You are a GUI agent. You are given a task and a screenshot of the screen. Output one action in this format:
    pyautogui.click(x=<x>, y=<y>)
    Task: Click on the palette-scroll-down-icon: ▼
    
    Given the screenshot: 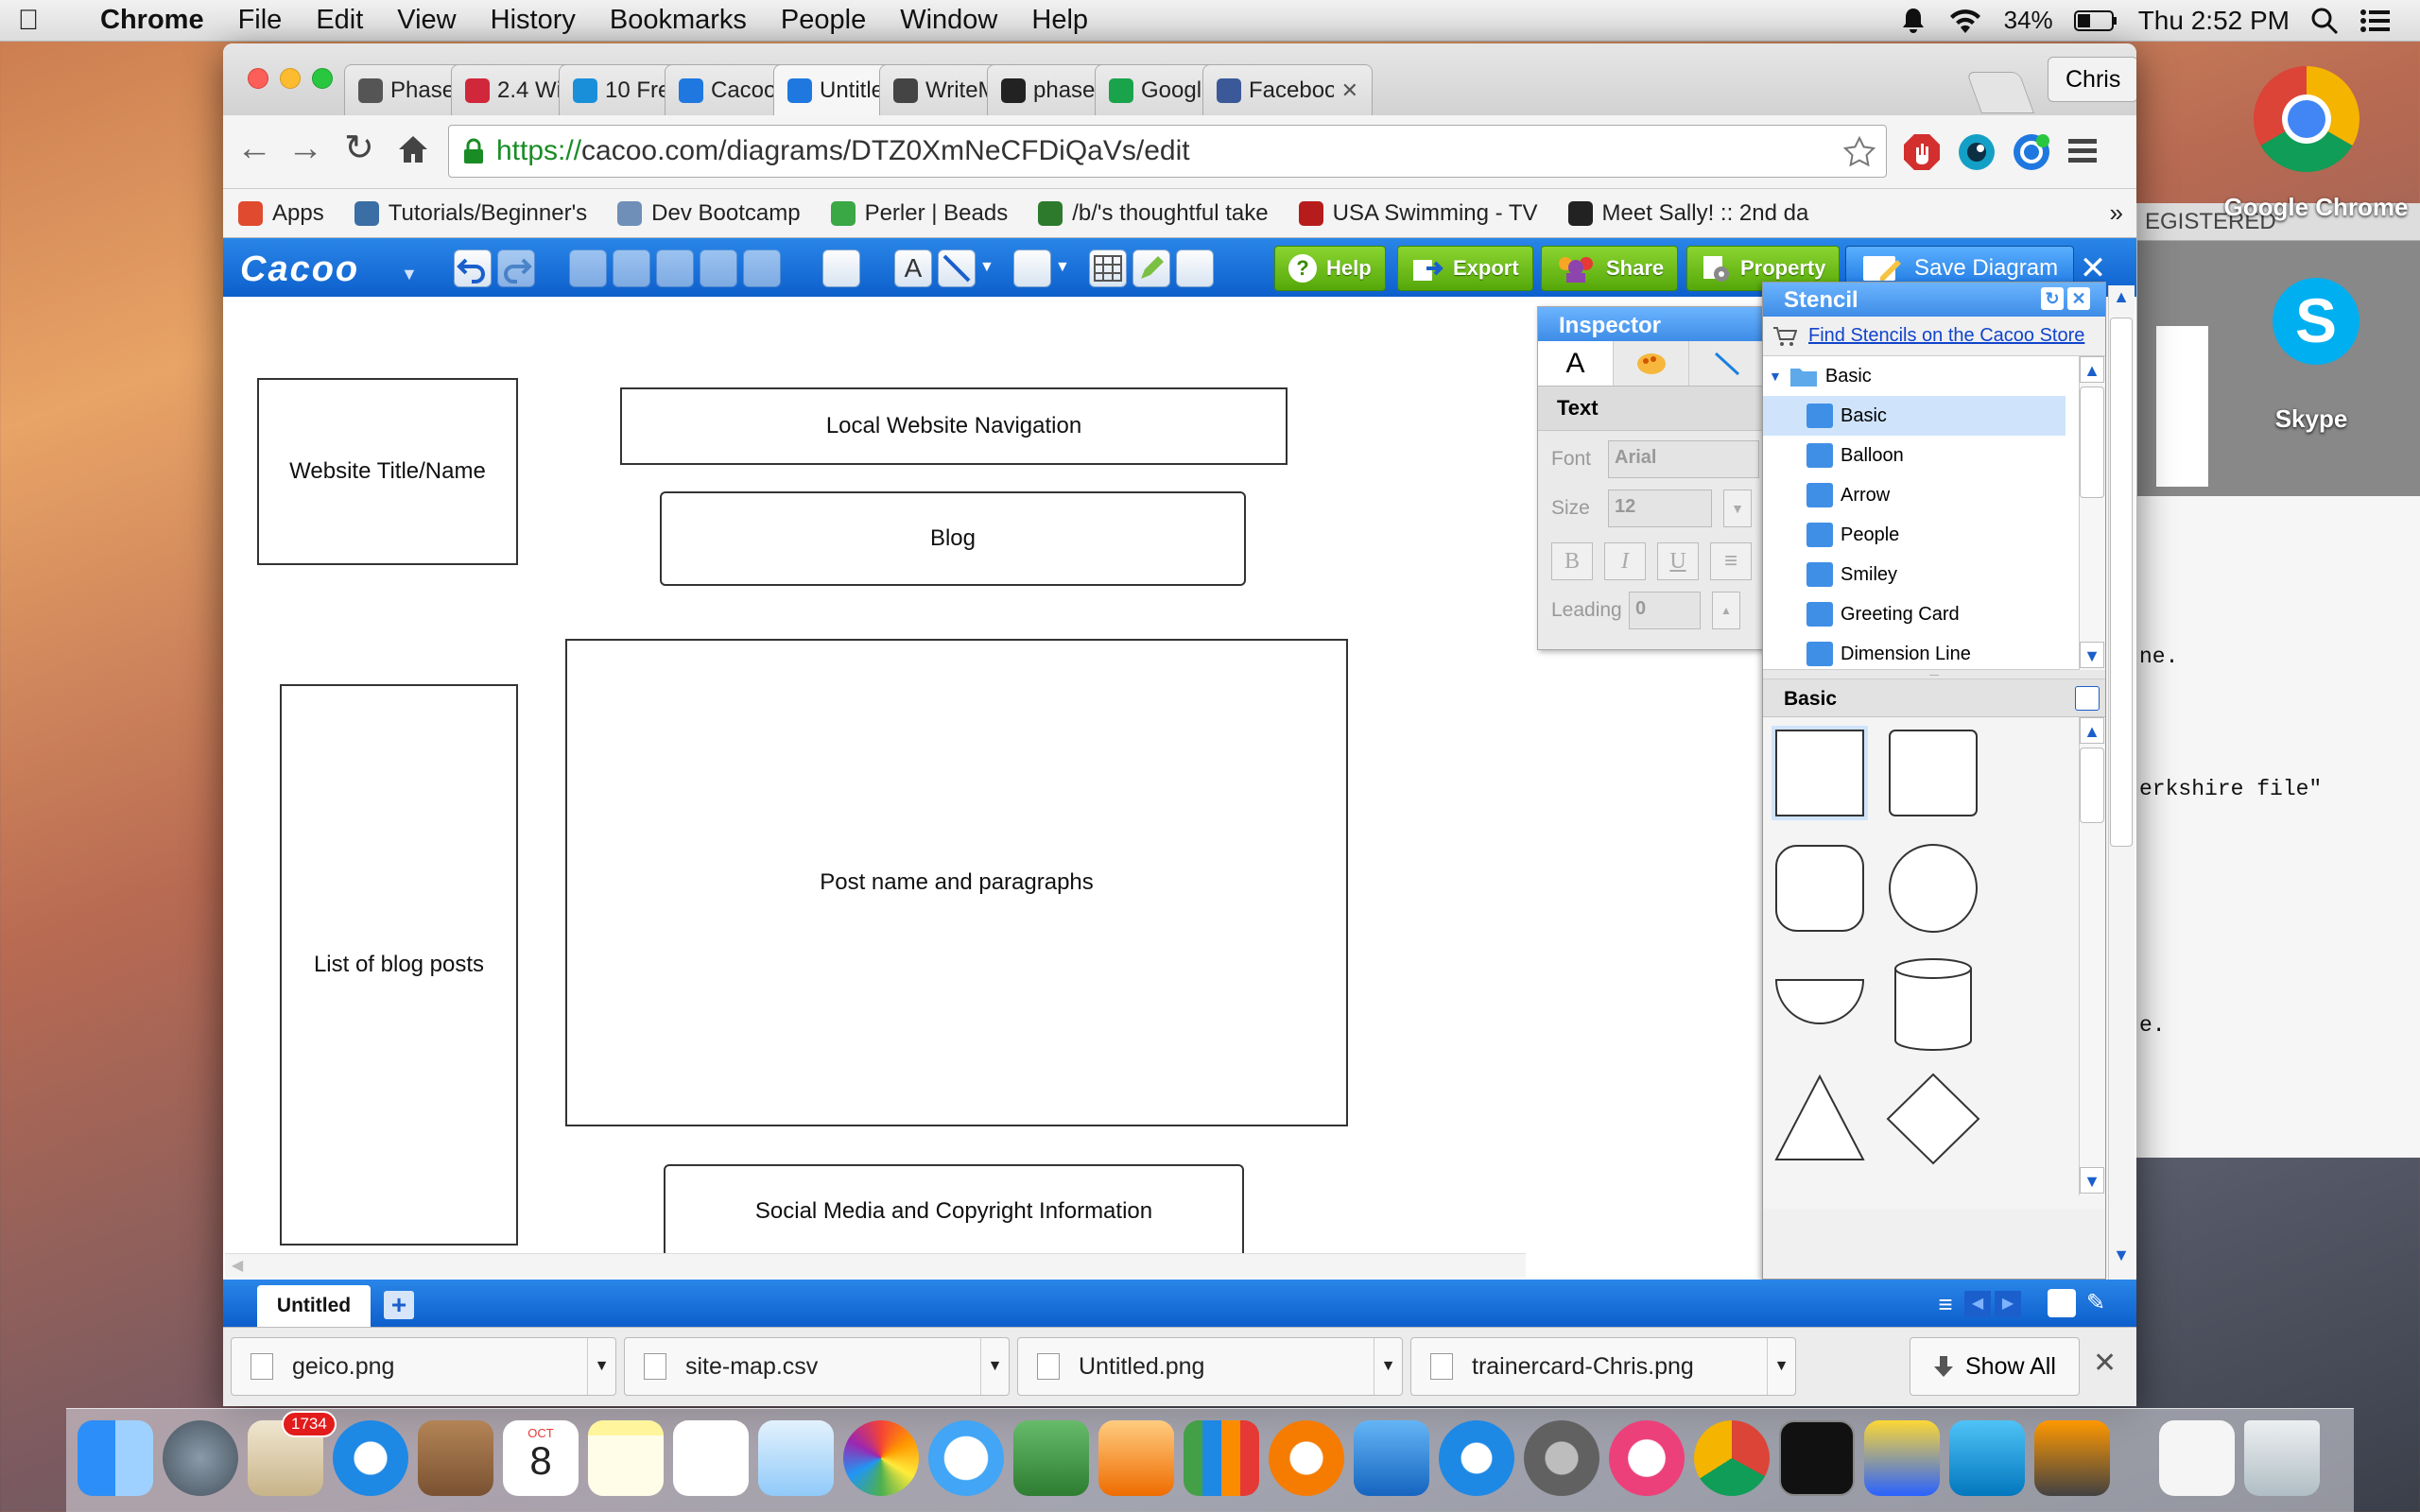 What is the action you would take?
    pyautogui.click(x=2092, y=1180)
    